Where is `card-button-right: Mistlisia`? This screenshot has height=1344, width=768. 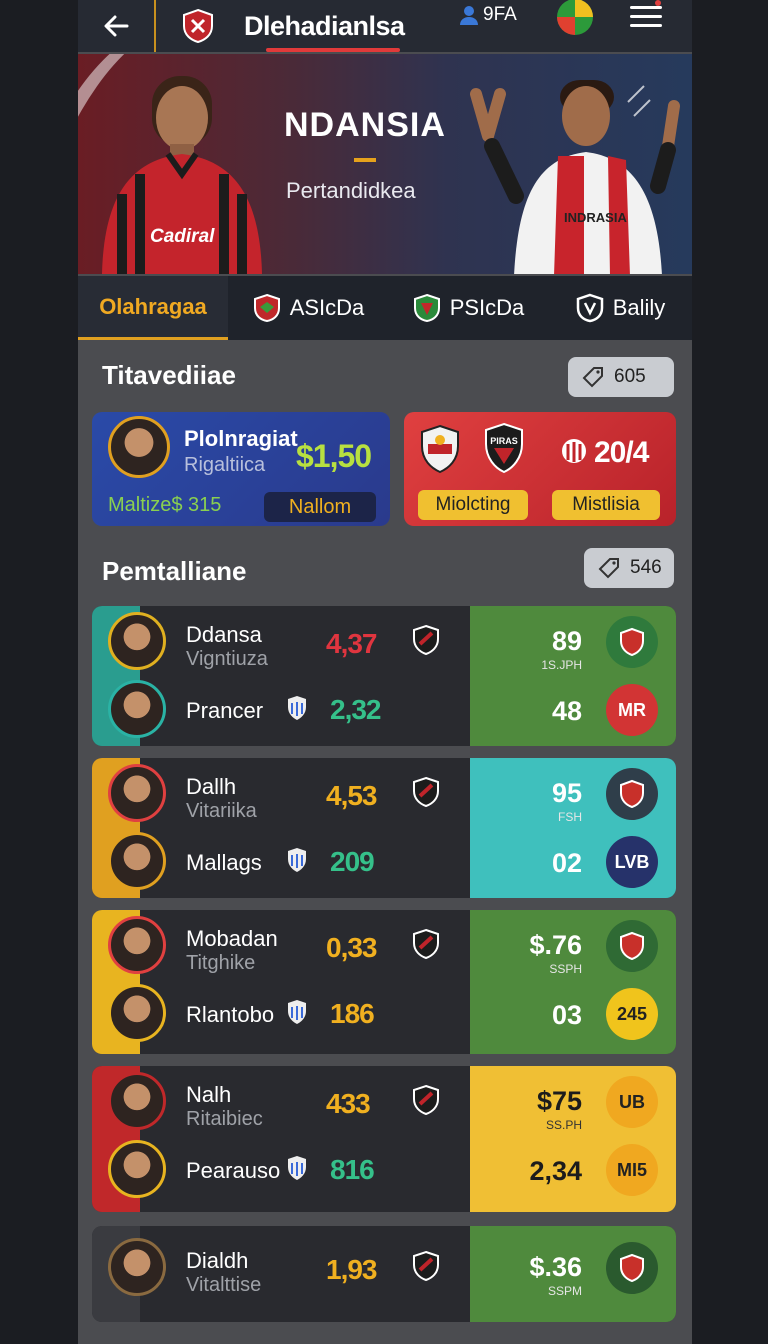
card-button-right: Mistlisia is located at coordinates (606, 505).